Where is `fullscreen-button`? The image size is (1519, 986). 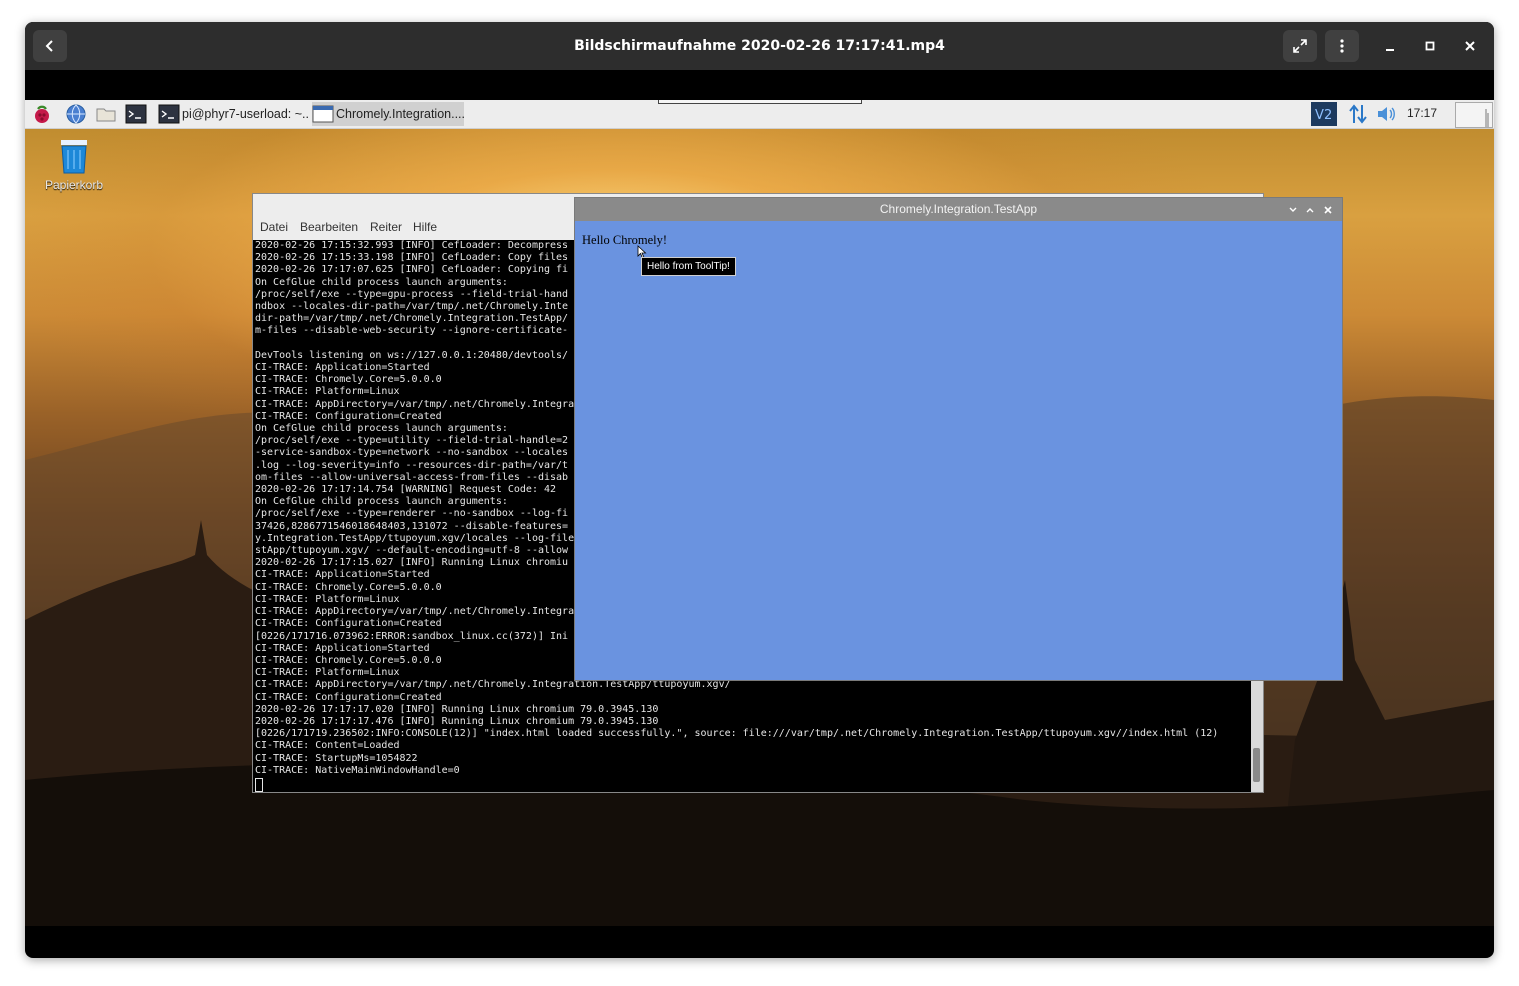
fullscreen-button is located at coordinates (1300, 46).